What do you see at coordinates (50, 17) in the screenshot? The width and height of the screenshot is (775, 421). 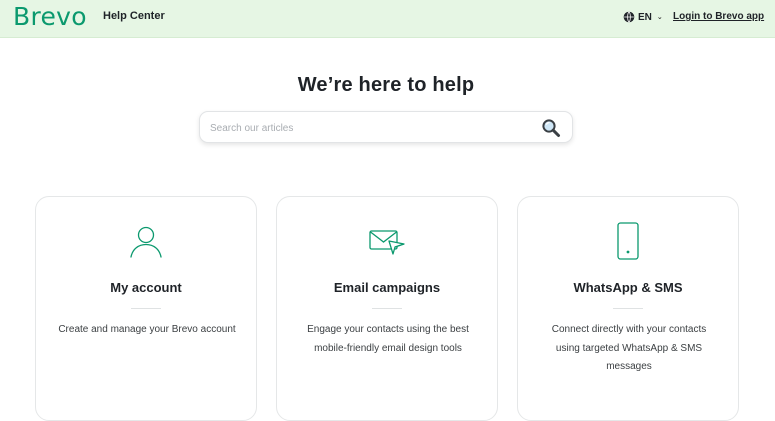 I see `brevo-logo: Brevo` at bounding box center [50, 17].